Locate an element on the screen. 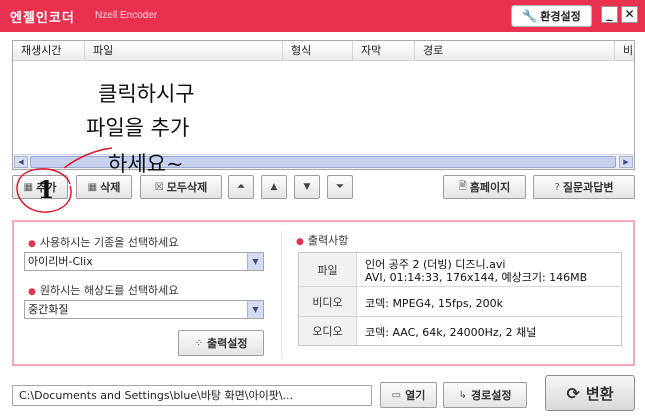 Image resolution: width=645 pixels, height=420 pixels. annotation-overlay: 1 is located at coordinates (64, 180).